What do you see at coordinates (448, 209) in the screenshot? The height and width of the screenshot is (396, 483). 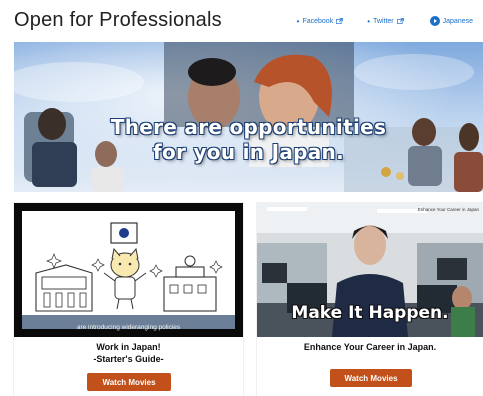 I see `thumbnail-corner-label: Enhance Your Career in Japan` at bounding box center [448, 209].